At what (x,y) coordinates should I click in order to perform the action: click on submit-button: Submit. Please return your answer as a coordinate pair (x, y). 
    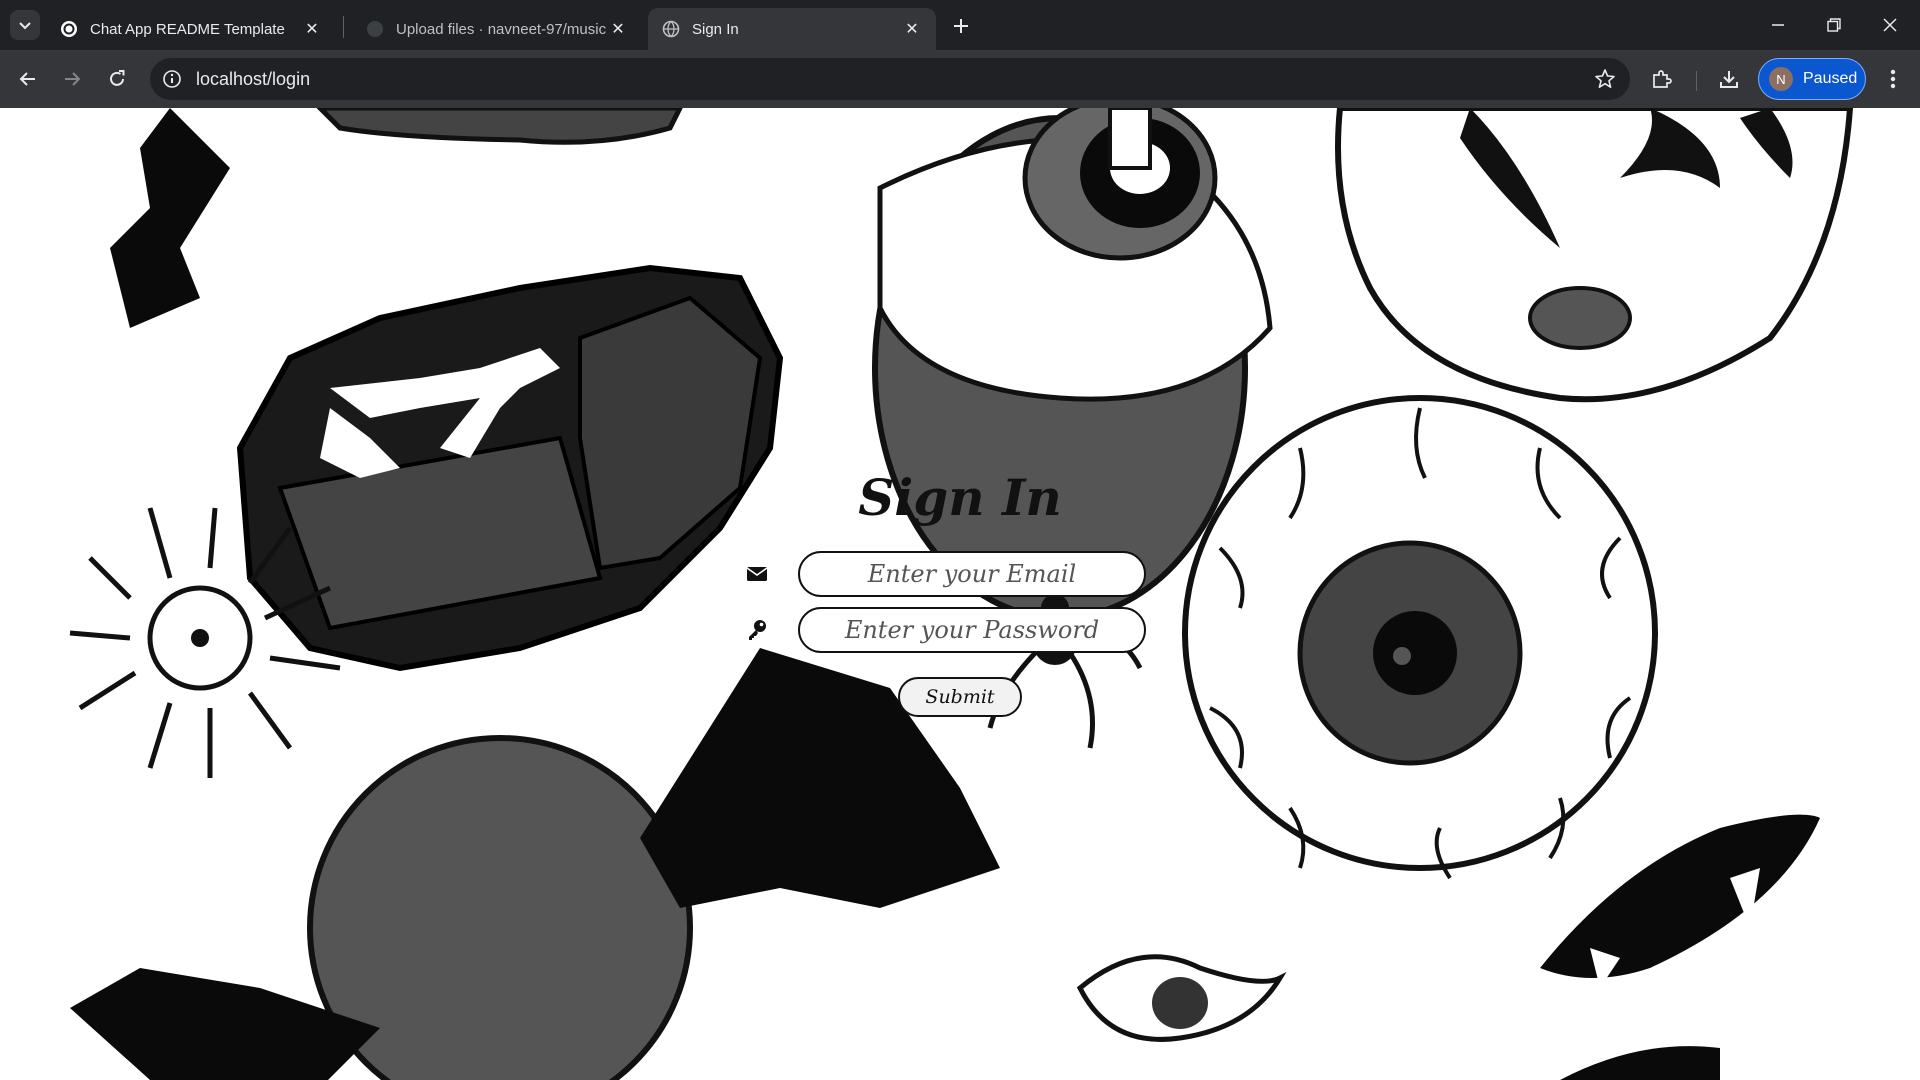
    Looking at the image, I should click on (960, 697).